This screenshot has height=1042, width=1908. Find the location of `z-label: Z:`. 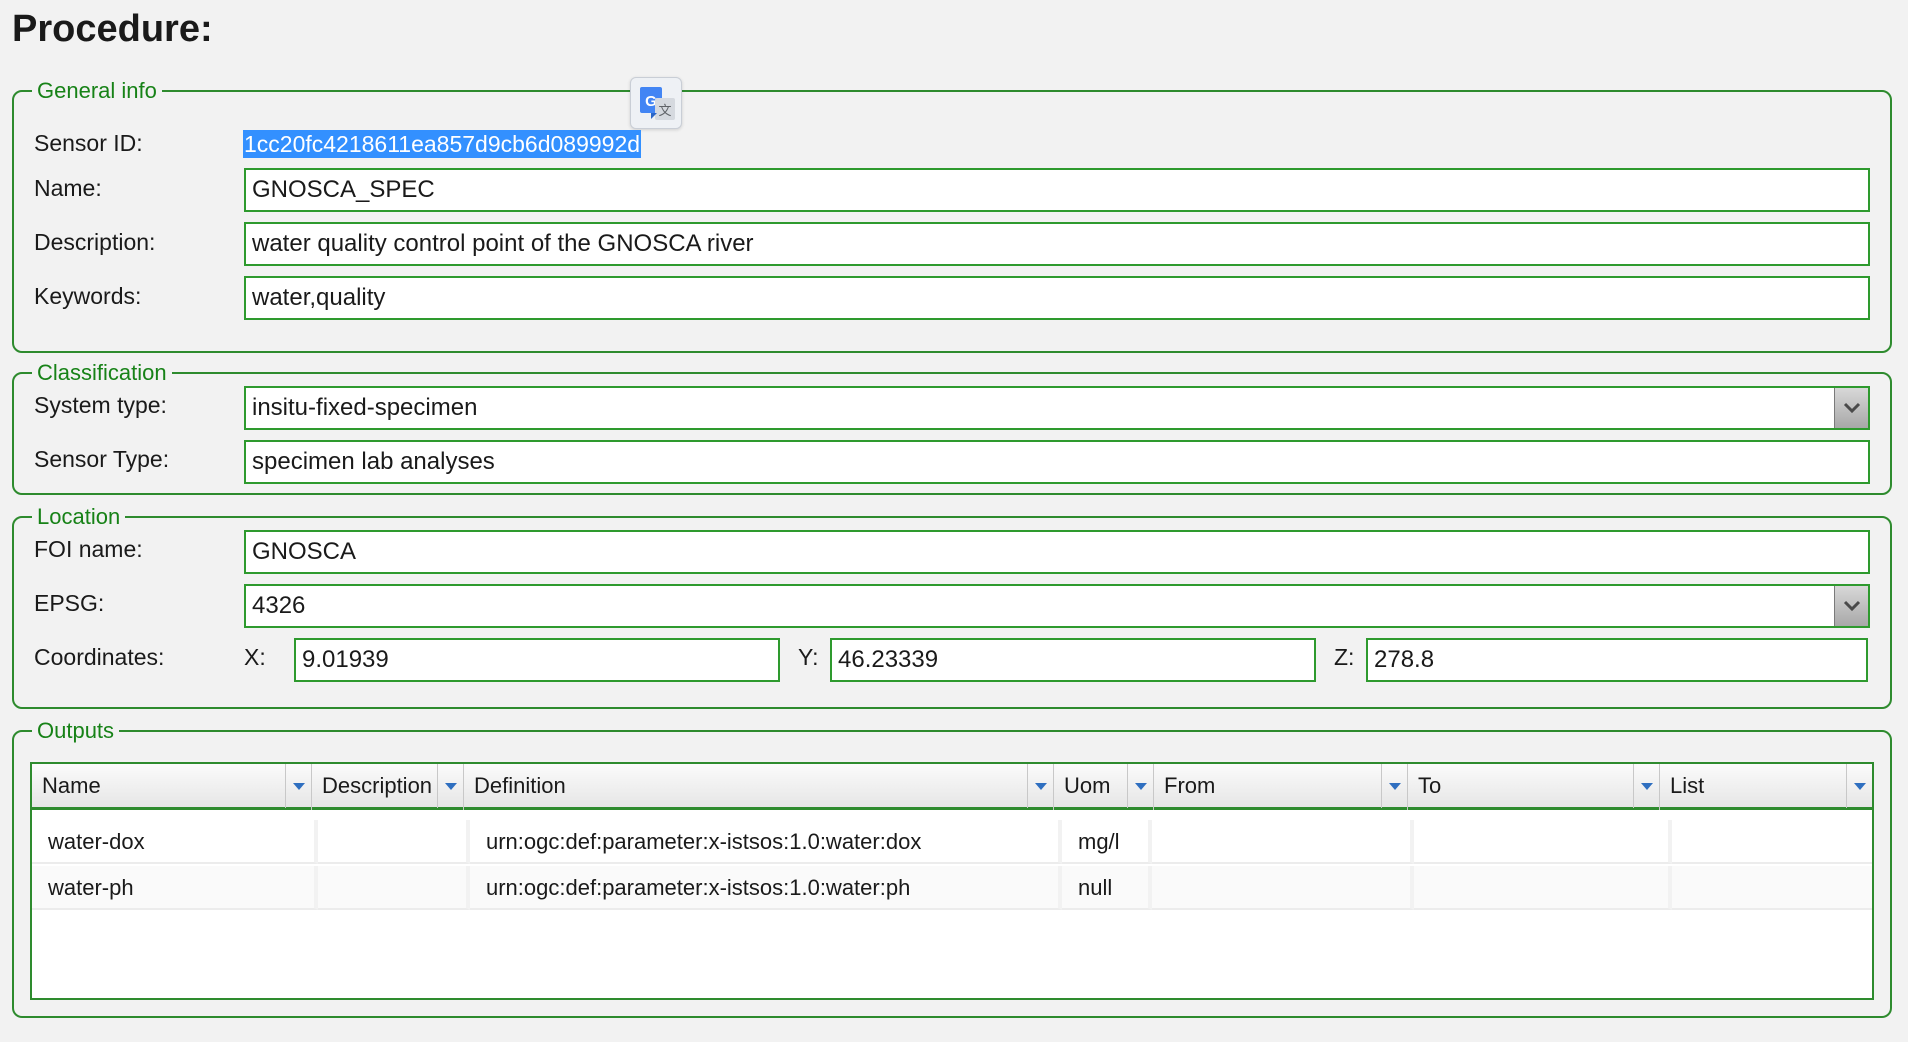

z-label: Z: is located at coordinates (1344, 657).